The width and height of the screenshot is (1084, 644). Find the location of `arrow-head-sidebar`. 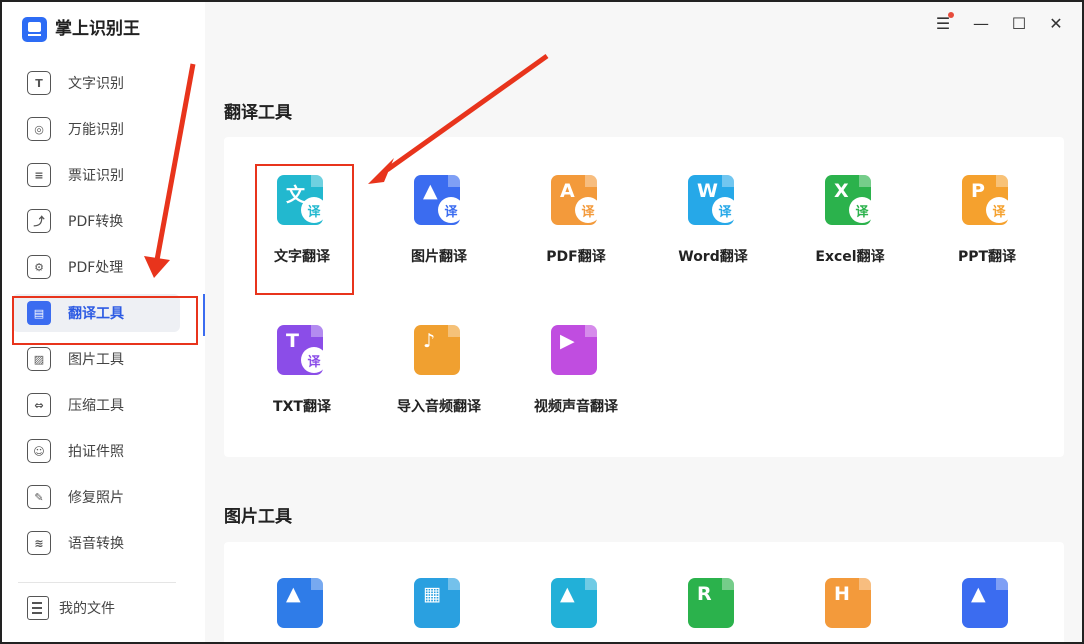

arrow-head-sidebar is located at coordinates (157, 267).